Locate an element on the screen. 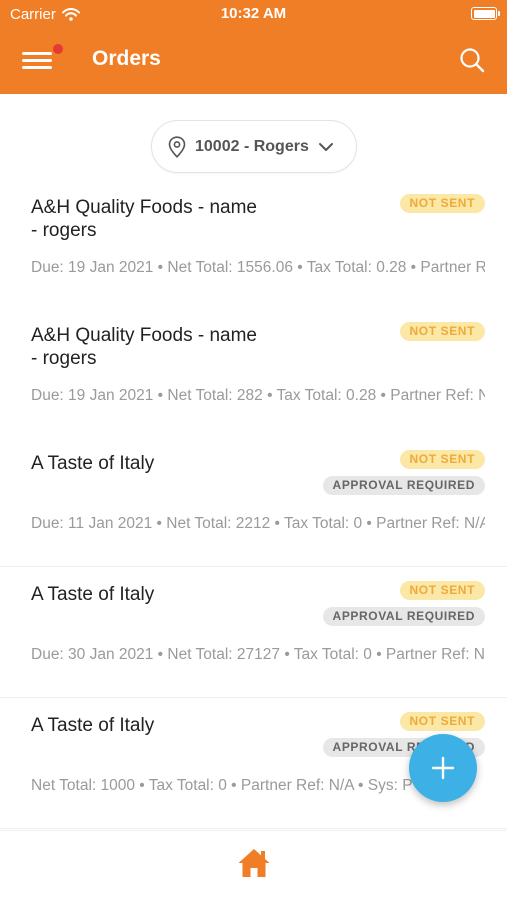 This screenshot has height=900, width=507. location-pin-icon is located at coordinates (177, 146).